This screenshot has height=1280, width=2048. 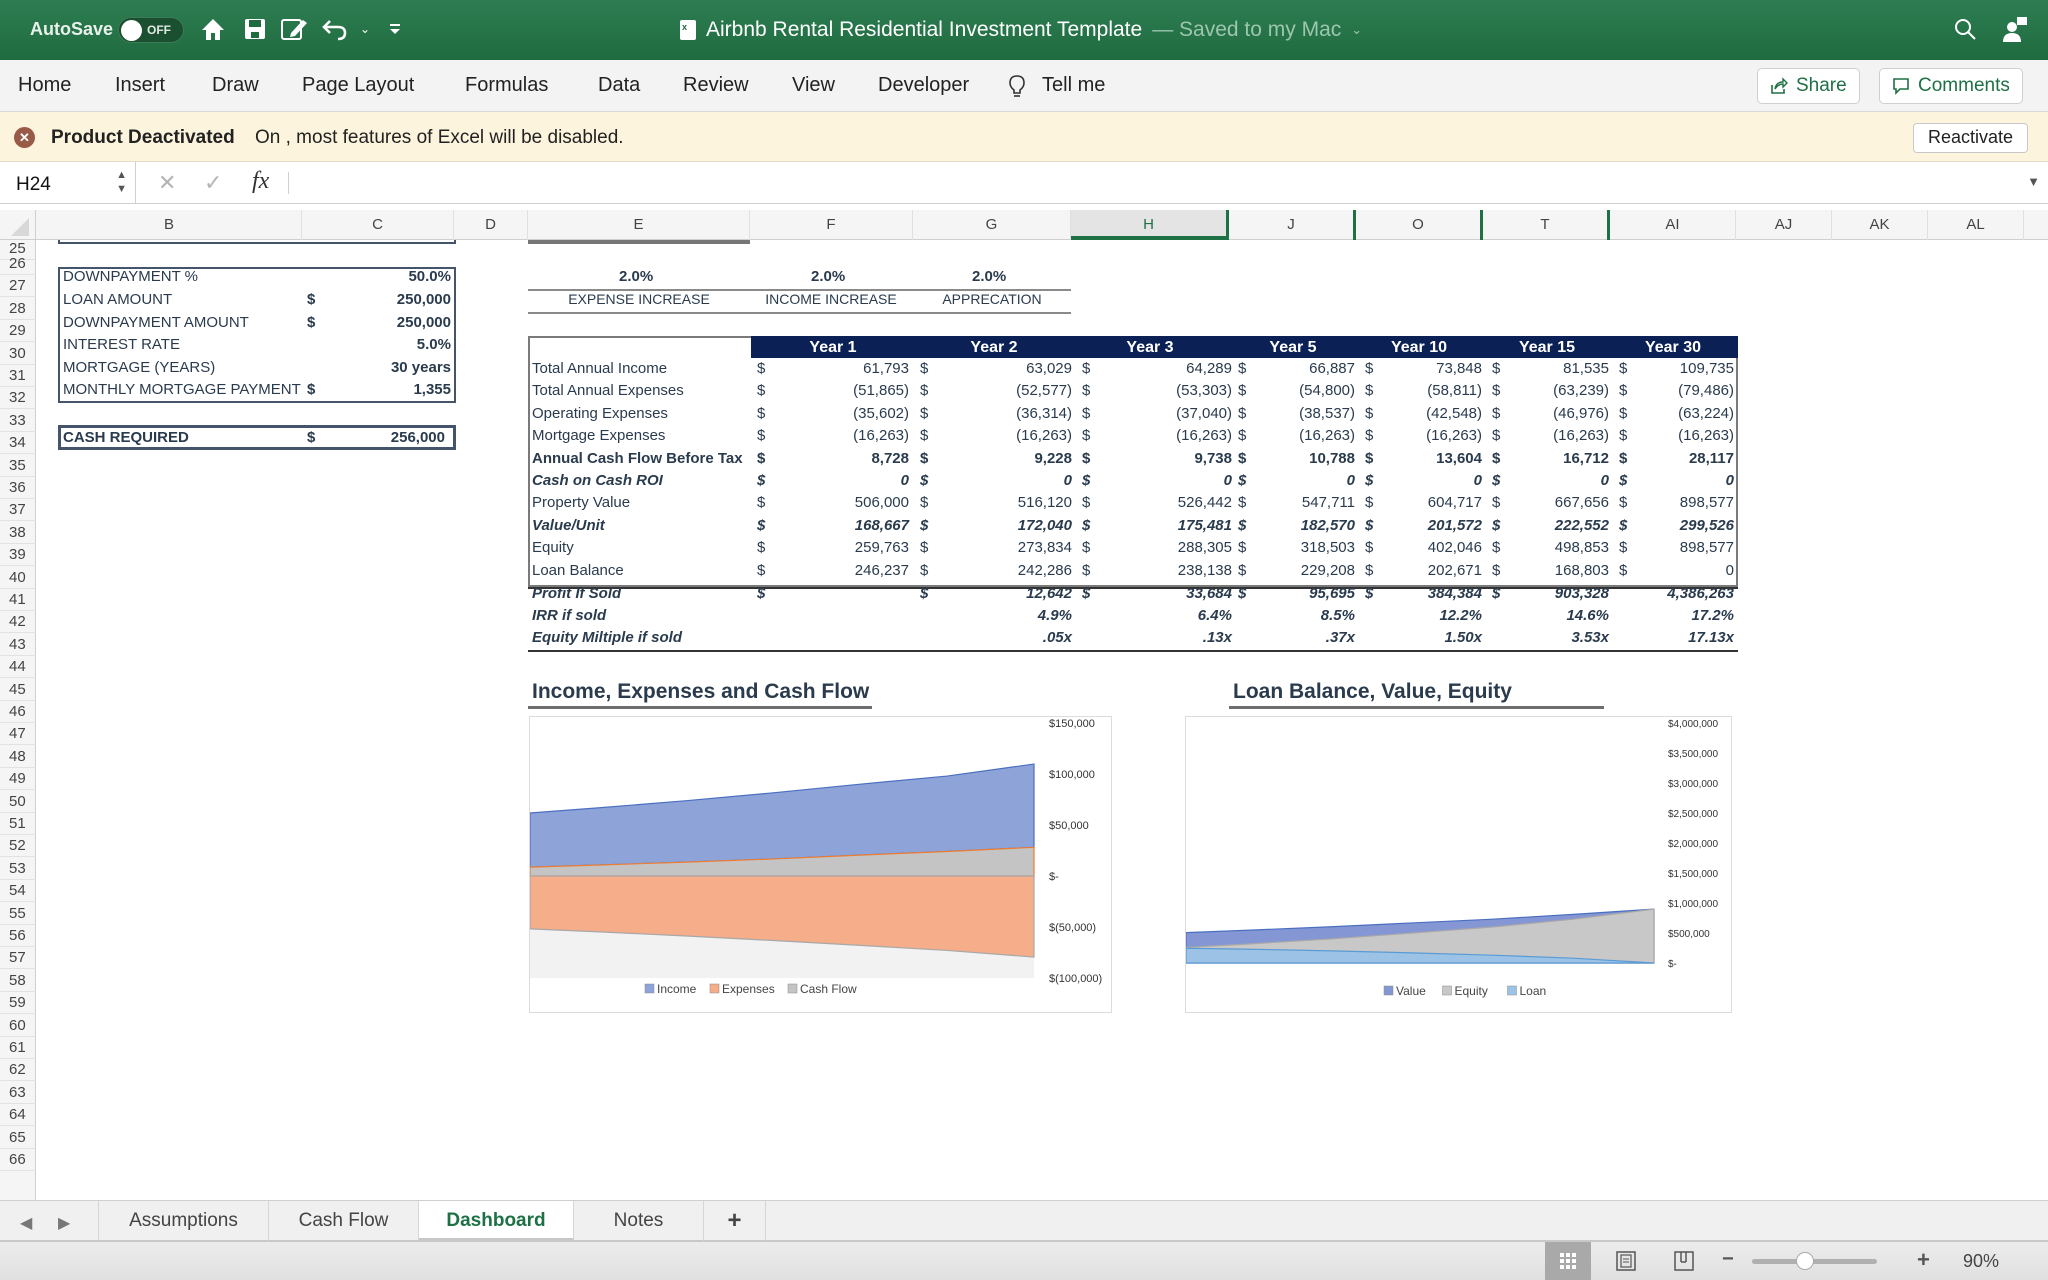 I want to click on row-header-29: 29, so click(x=18, y=331).